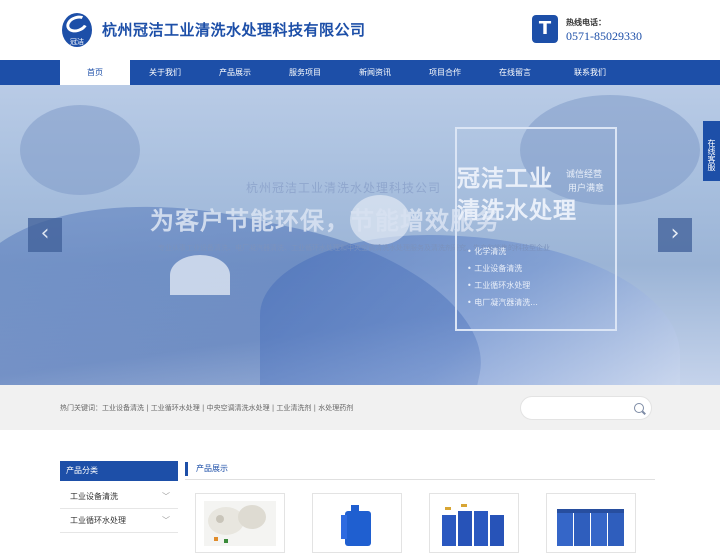  I want to click on products-section-title: 产品展示, so click(206, 469).